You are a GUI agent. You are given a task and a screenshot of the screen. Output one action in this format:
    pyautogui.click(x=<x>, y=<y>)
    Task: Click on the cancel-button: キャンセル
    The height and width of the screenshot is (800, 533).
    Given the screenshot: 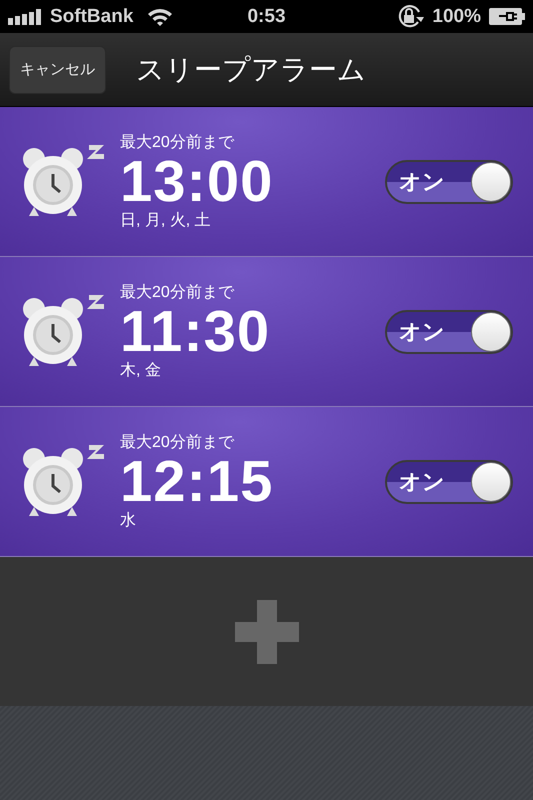 What is the action you would take?
    pyautogui.click(x=57, y=70)
    